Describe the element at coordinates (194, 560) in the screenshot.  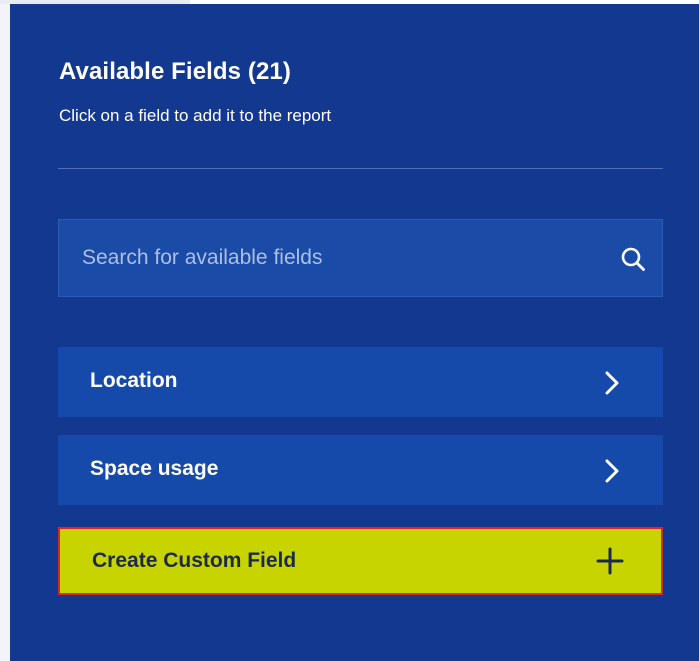
I see `create-custom-field-label: Create Custom Field` at that location.